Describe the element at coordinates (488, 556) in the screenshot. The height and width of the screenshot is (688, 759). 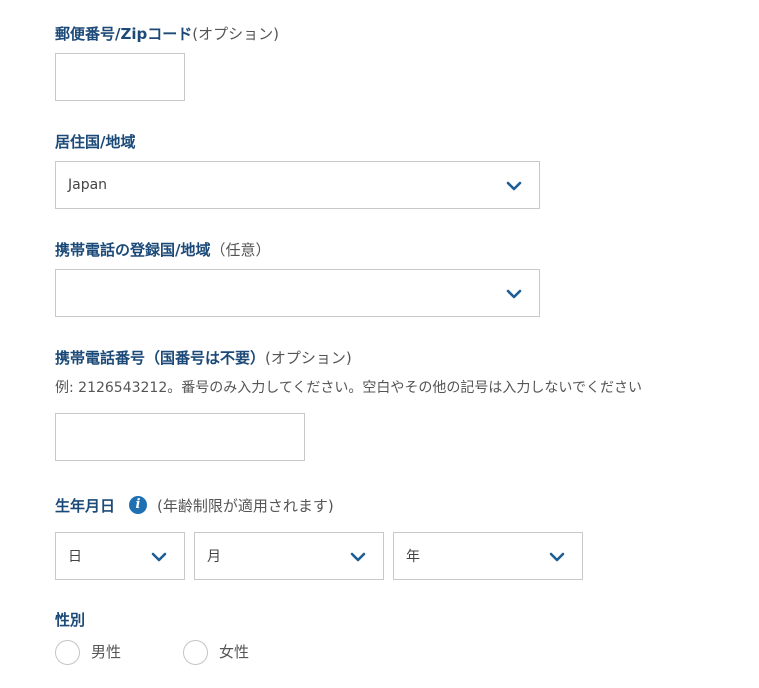
I see `birth-year-select: 年` at that location.